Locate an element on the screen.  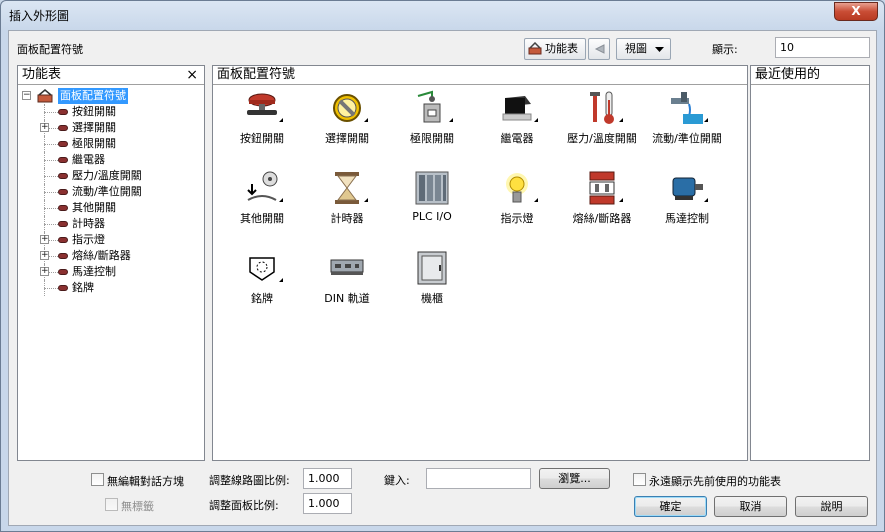
symbol-item: 其他開關 is located at coordinates (262, 205).